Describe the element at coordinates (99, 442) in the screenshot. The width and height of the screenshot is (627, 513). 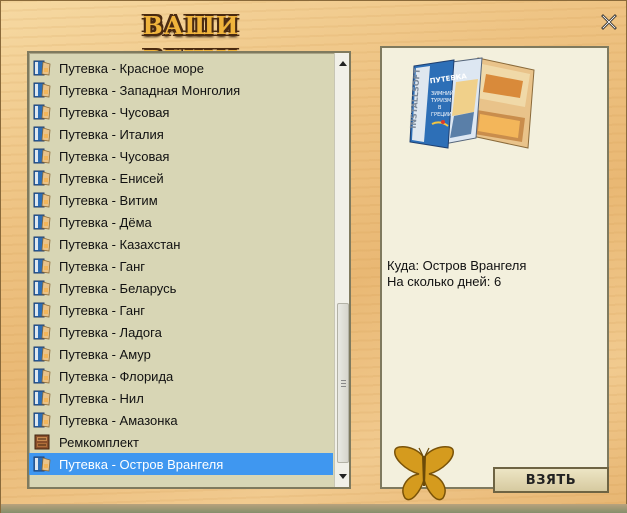
I see `list-item-label: Ремкомплект` at that location.